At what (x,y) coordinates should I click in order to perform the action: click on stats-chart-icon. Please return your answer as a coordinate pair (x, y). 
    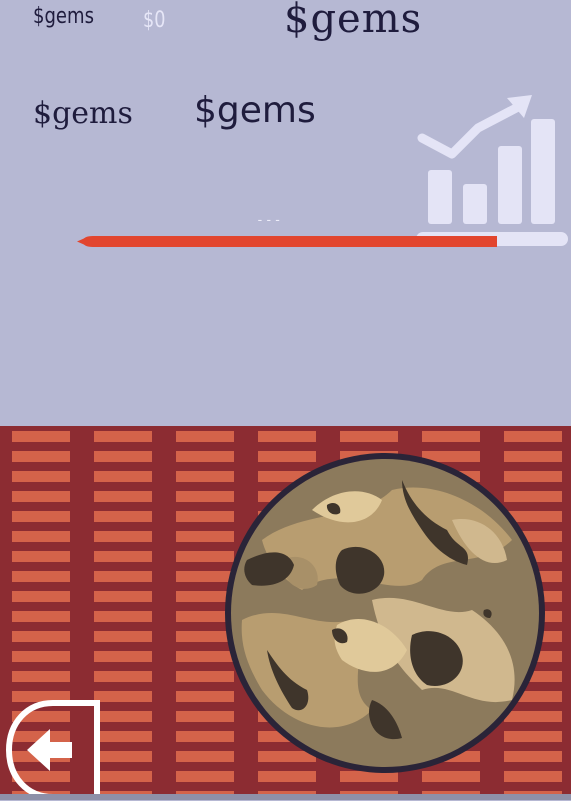
    Looking at the image, I should click on (492, 172).